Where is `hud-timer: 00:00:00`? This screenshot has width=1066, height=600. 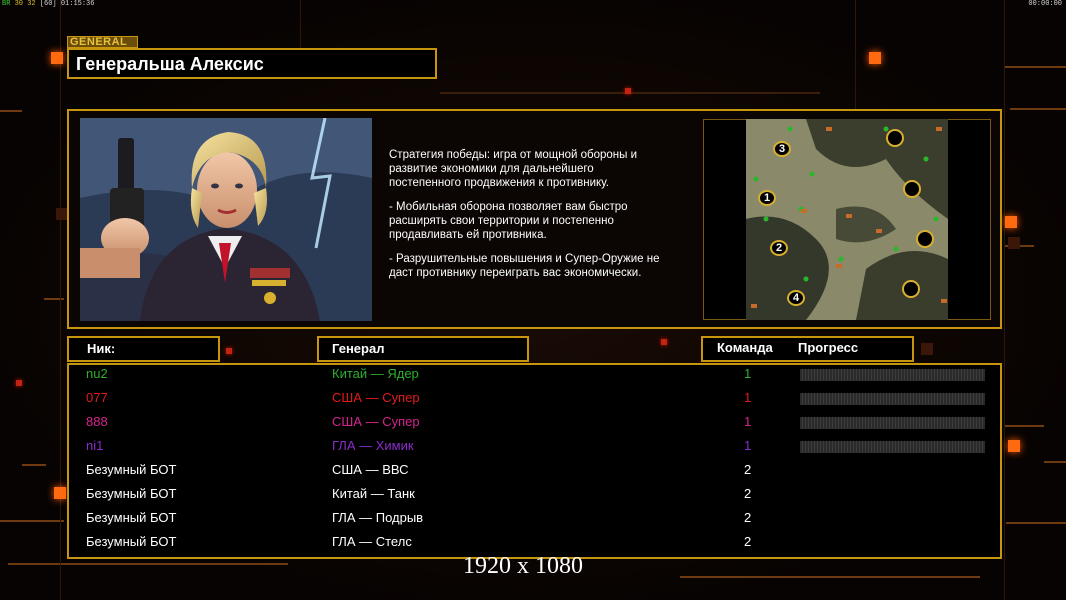 hud-timer: 00:00:00 is located at coordinates (1045, 4).